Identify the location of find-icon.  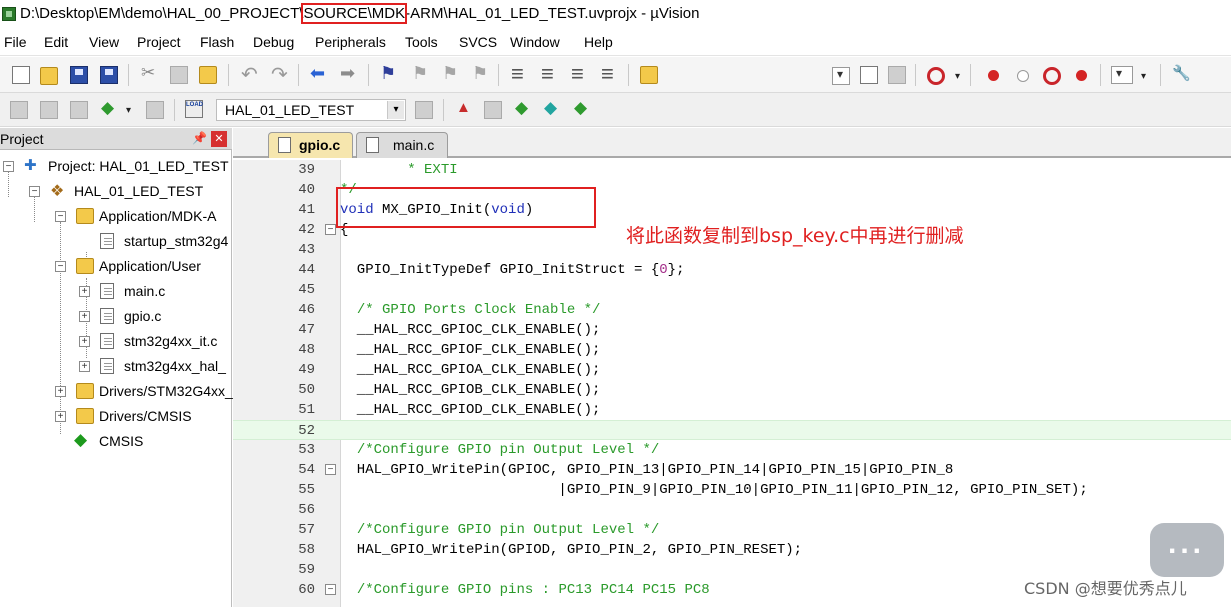
(869, 75).